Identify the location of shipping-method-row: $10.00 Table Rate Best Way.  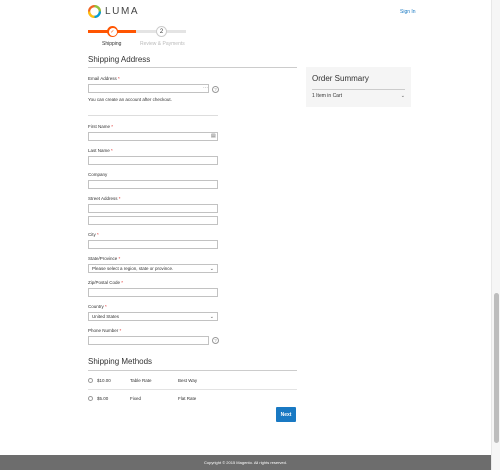
(192, 381).